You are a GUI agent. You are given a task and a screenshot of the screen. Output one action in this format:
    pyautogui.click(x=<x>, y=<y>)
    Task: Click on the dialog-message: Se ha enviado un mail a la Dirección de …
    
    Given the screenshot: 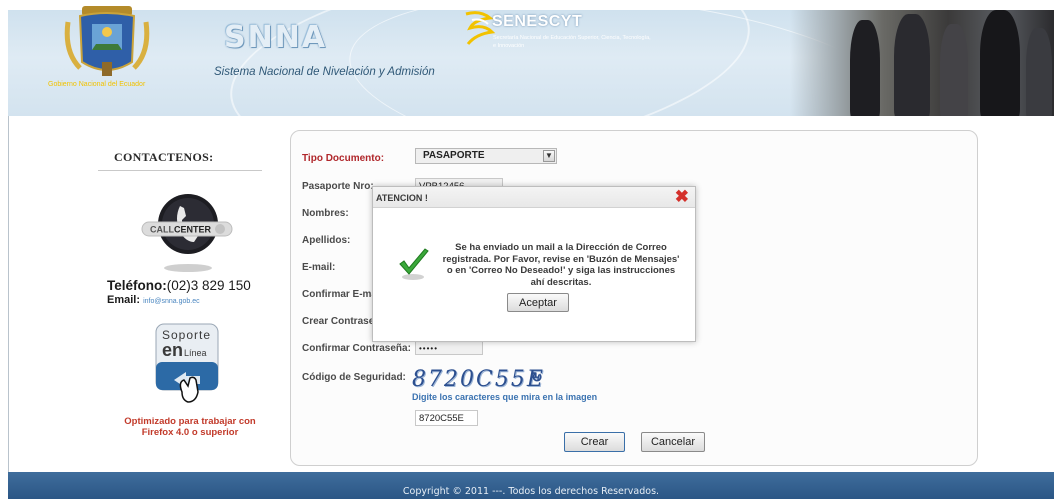 What is the action you would take?
    pyautogui.click(x=561, y=265)
    